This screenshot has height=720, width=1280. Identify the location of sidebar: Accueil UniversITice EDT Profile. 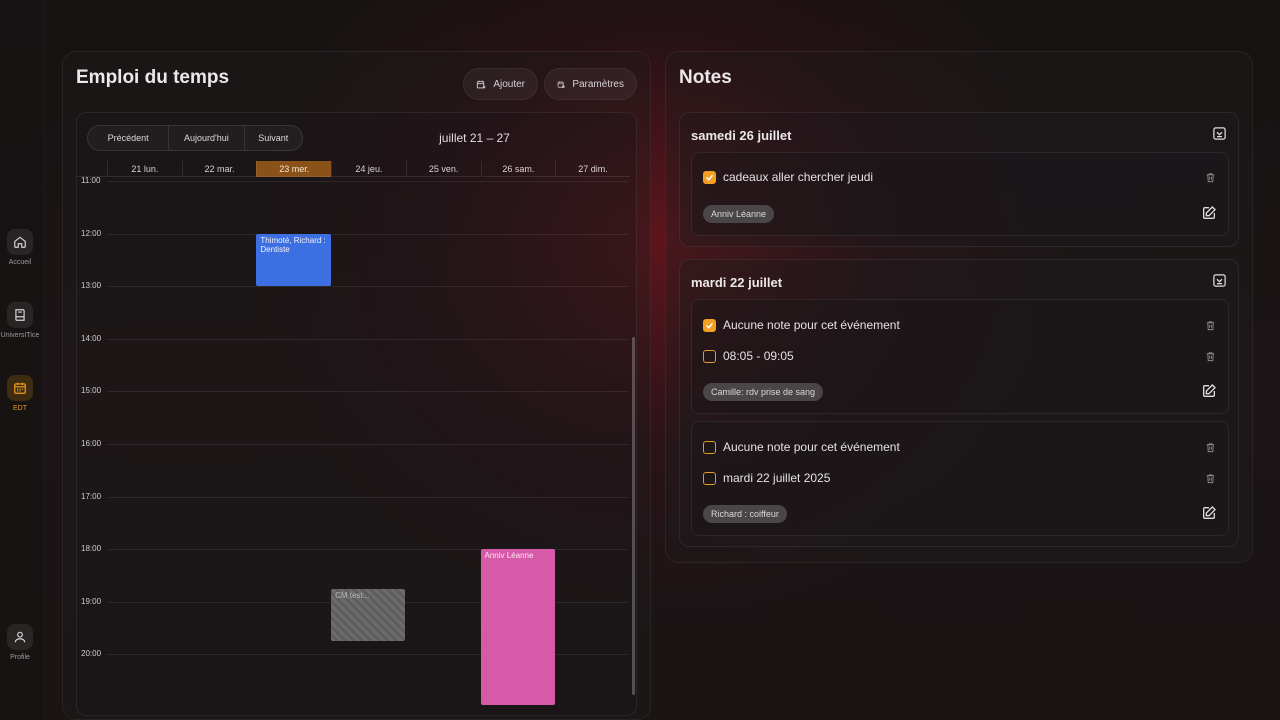
(22, 360).